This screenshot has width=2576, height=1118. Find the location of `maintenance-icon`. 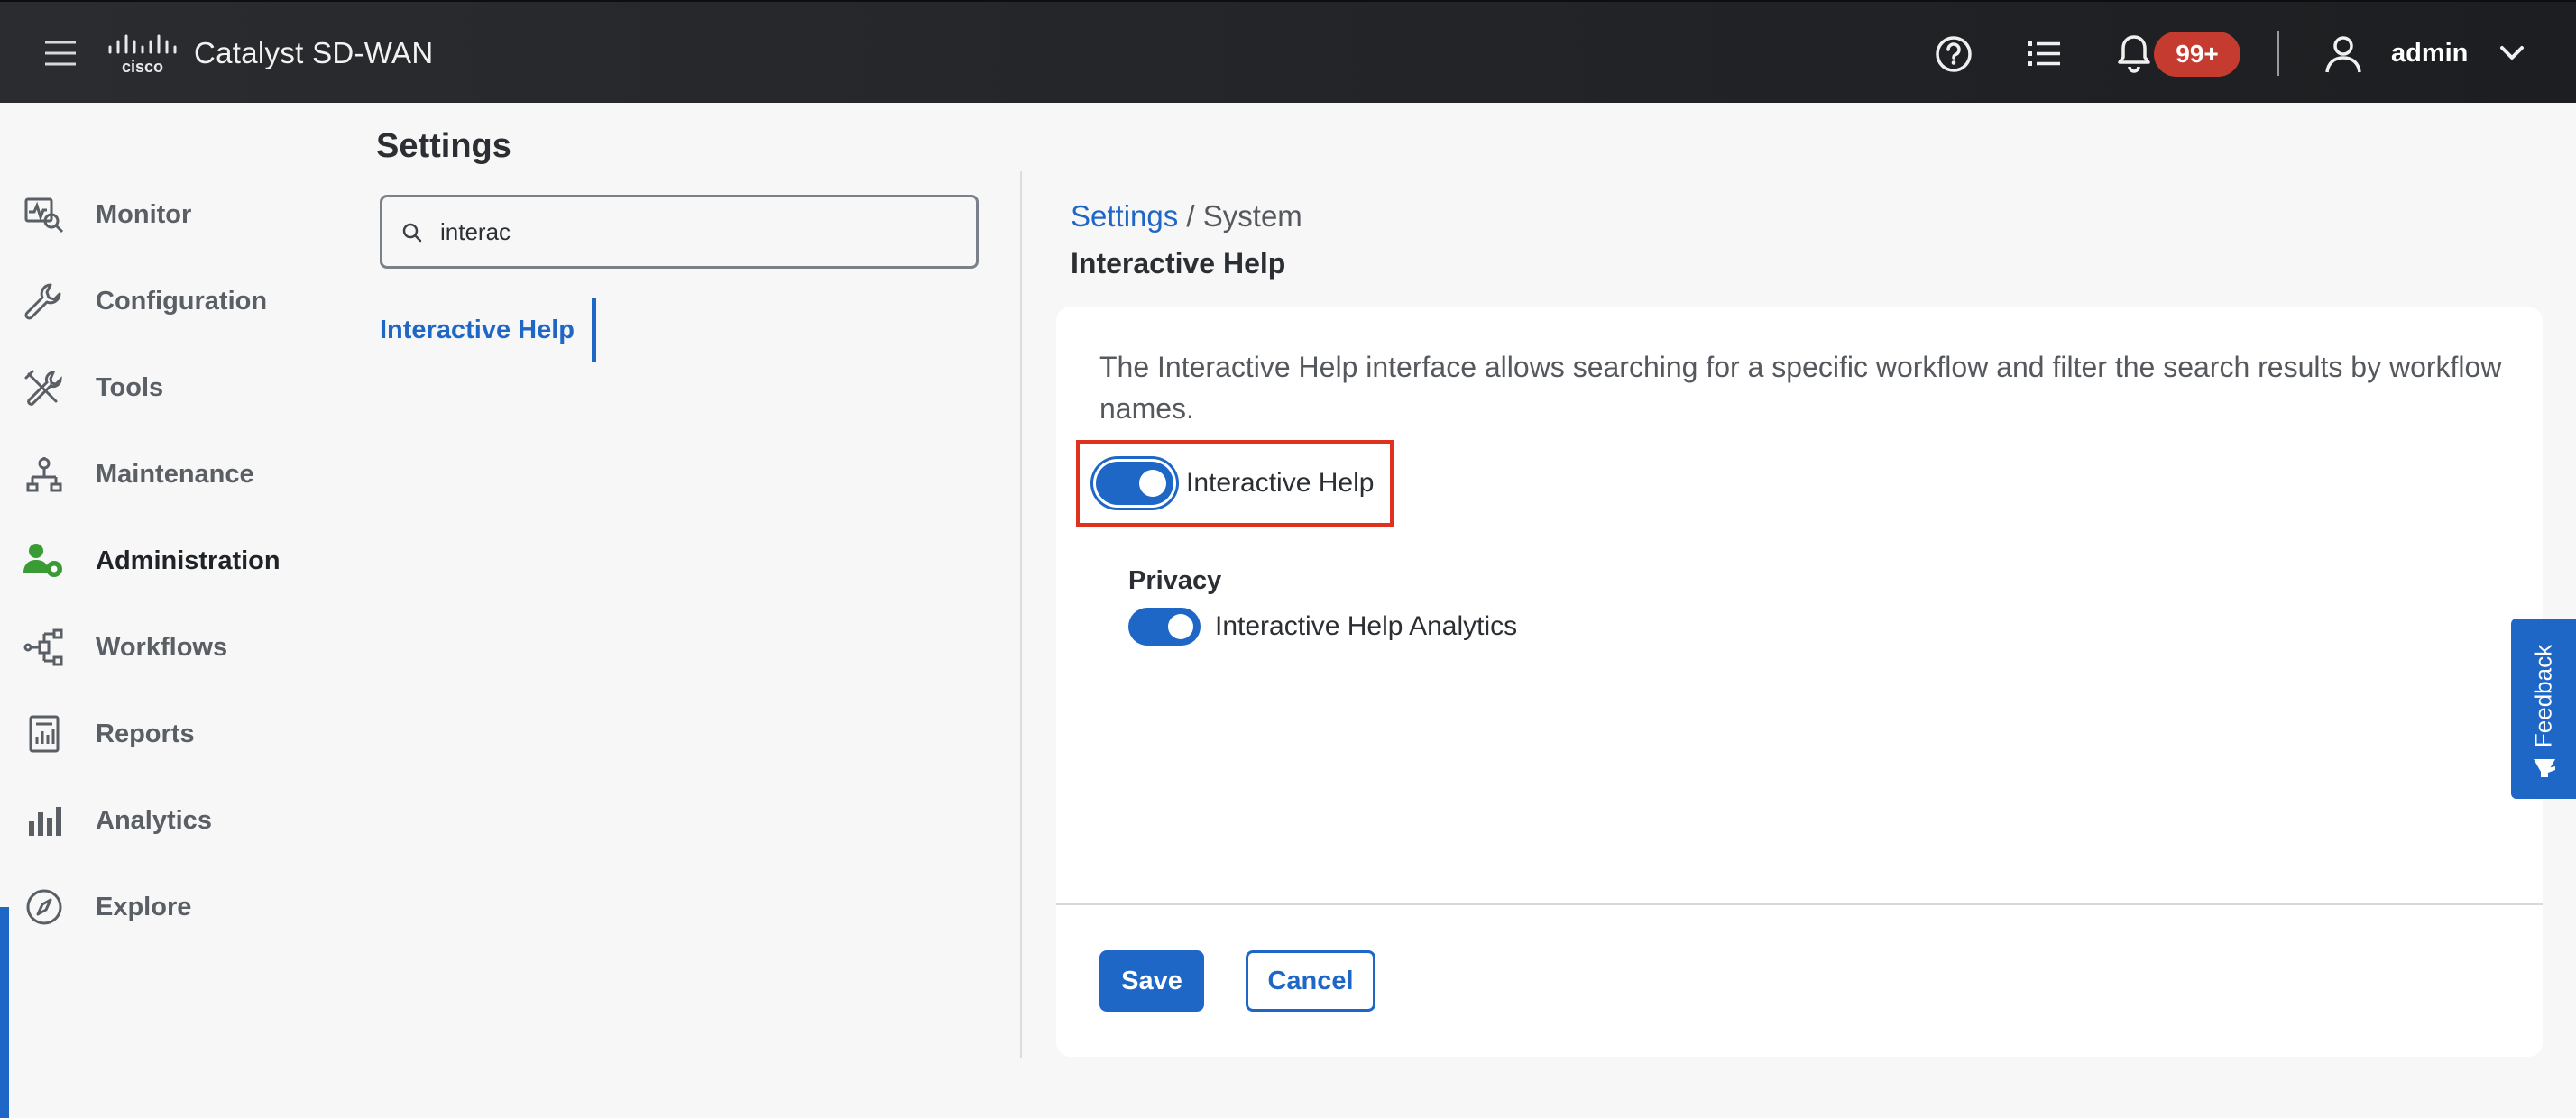

maintenance-icon is located at coordinates (44, 474).